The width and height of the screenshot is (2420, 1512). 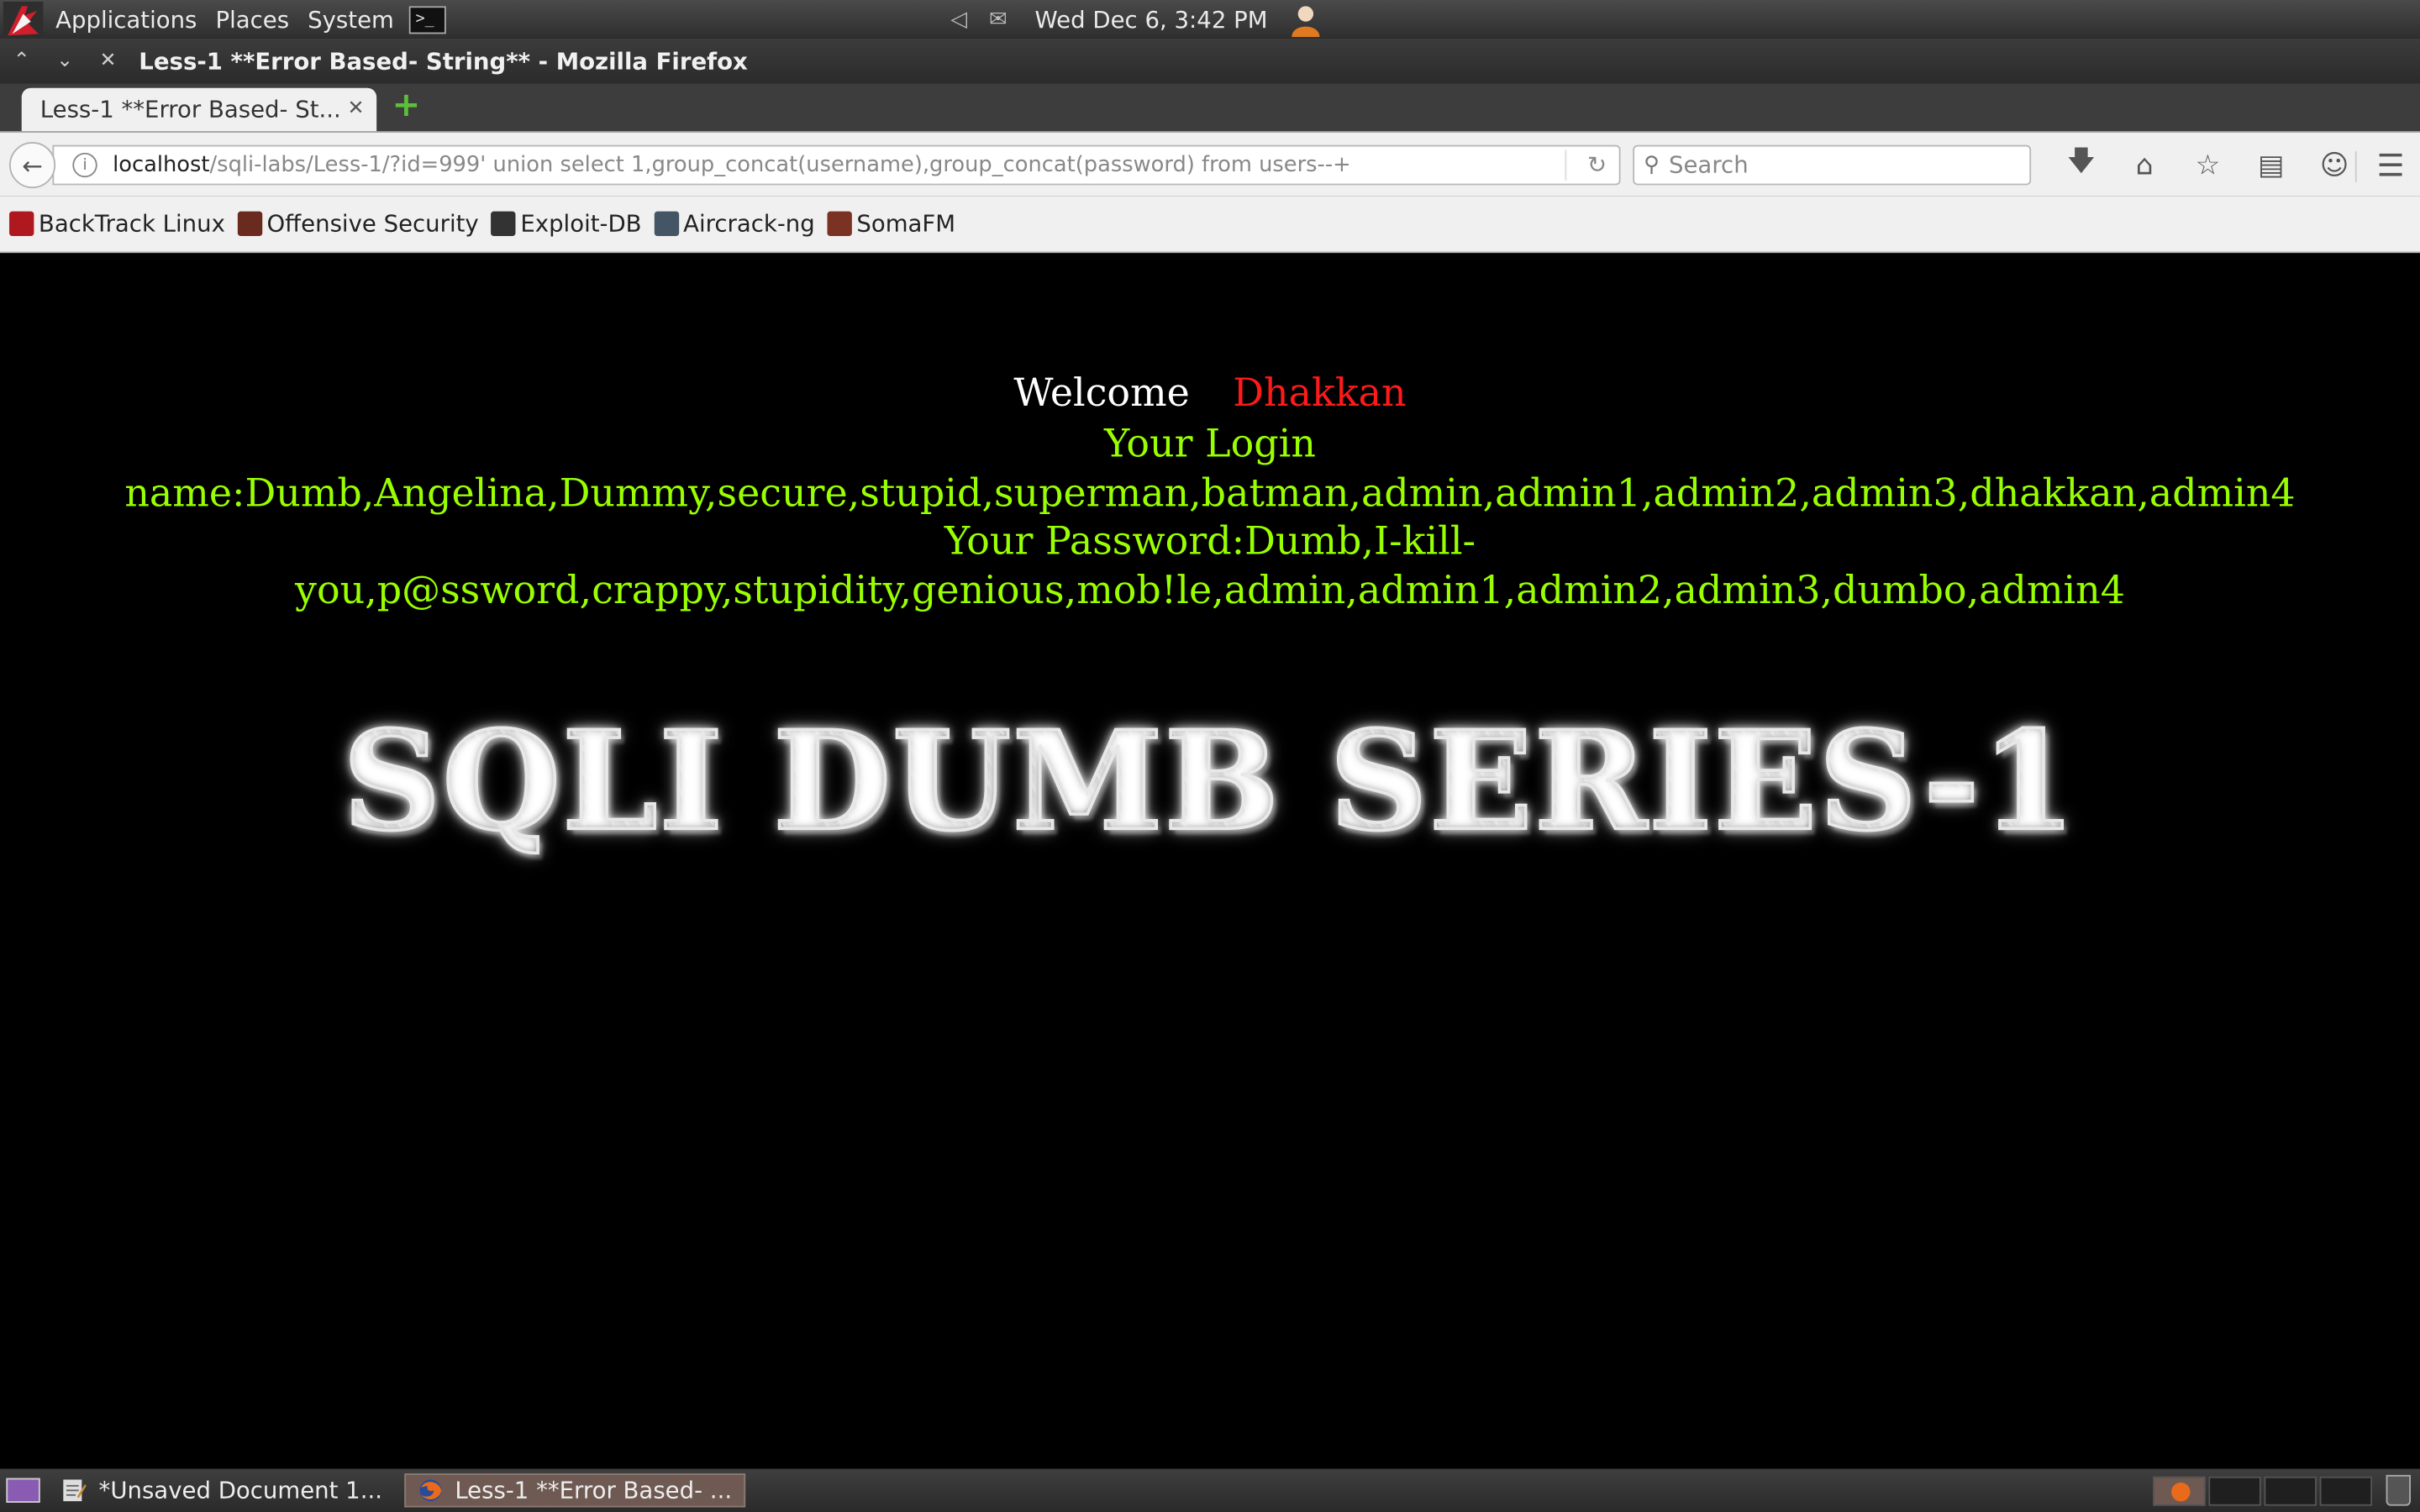 I want to click on search-placeholder: Search, so click(x=1709, y=165).